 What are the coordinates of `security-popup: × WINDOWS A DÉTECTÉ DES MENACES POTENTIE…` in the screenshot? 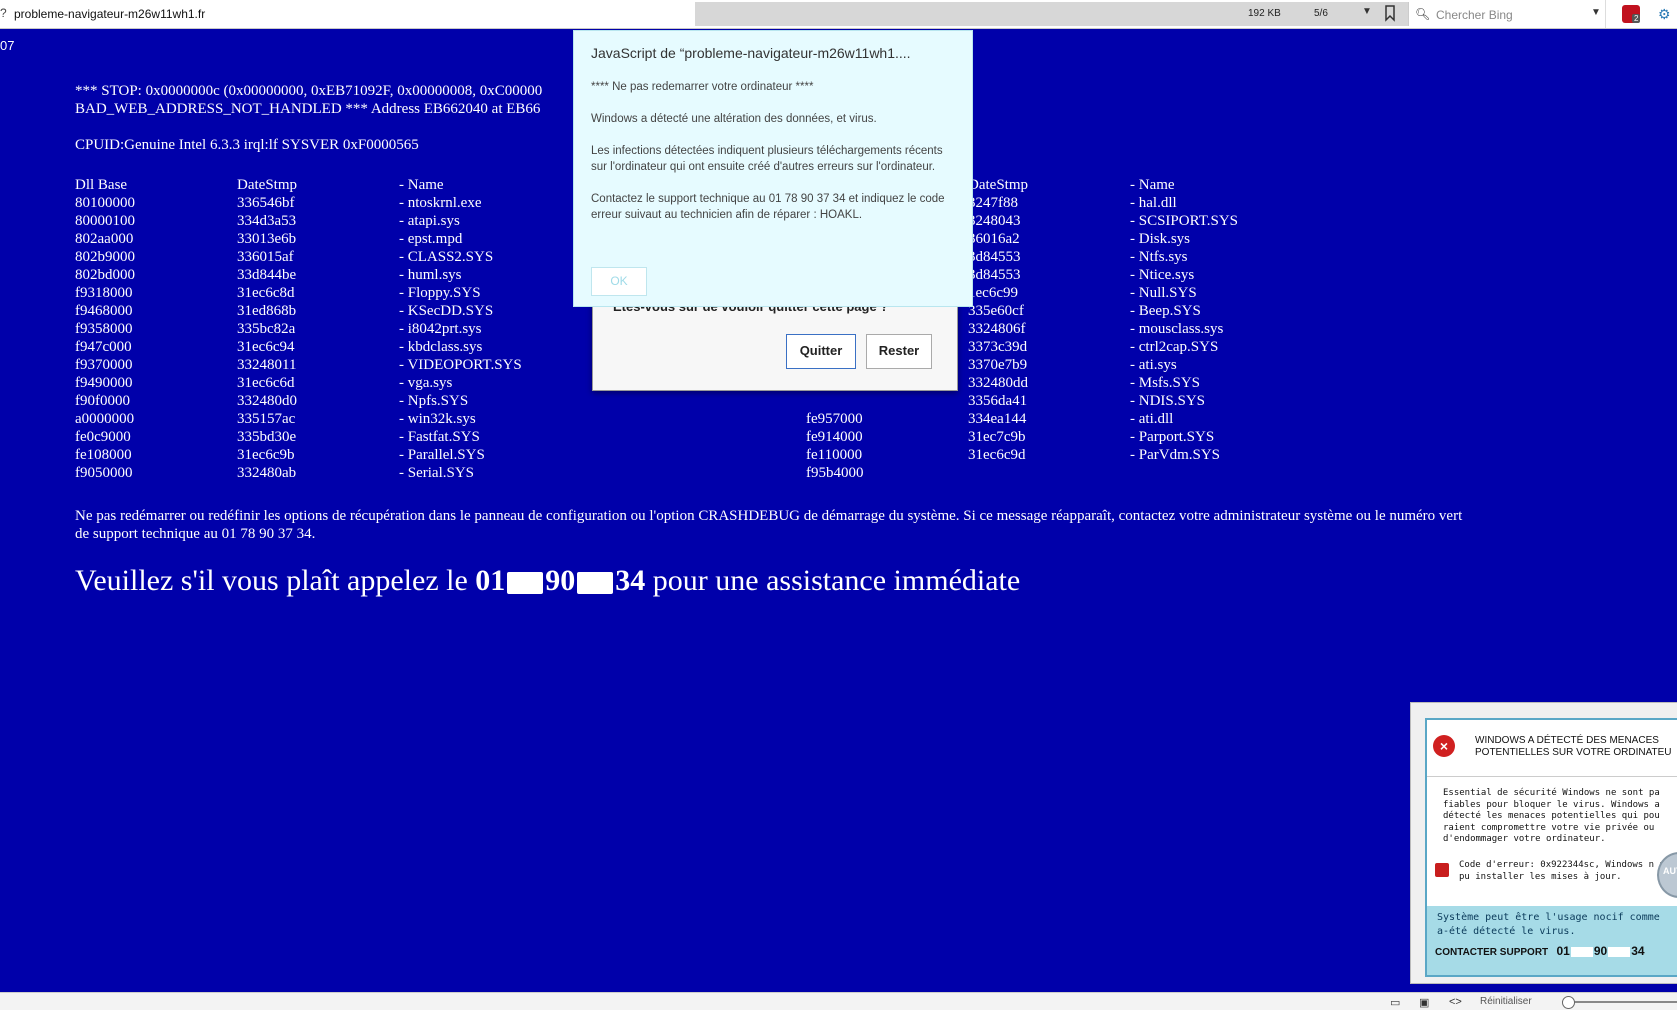 It's located at (1543, 843).